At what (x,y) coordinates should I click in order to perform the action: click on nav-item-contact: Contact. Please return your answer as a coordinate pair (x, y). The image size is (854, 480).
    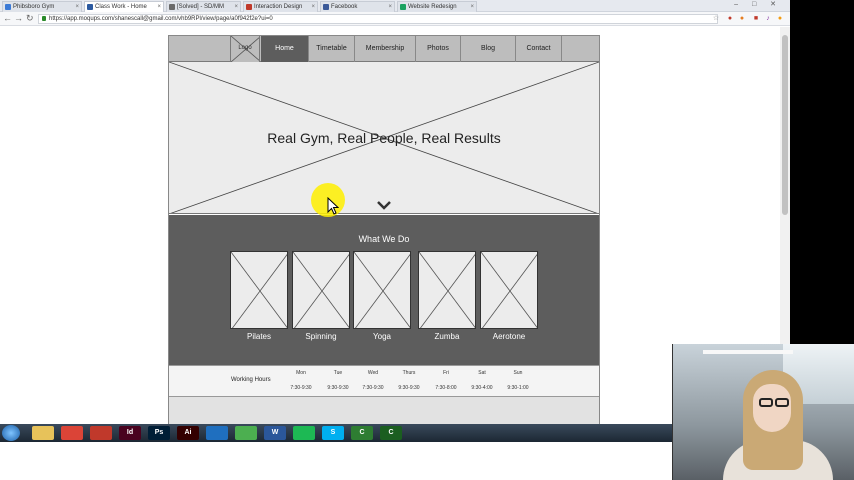
    Looking at the image, I should click on (539, 49).